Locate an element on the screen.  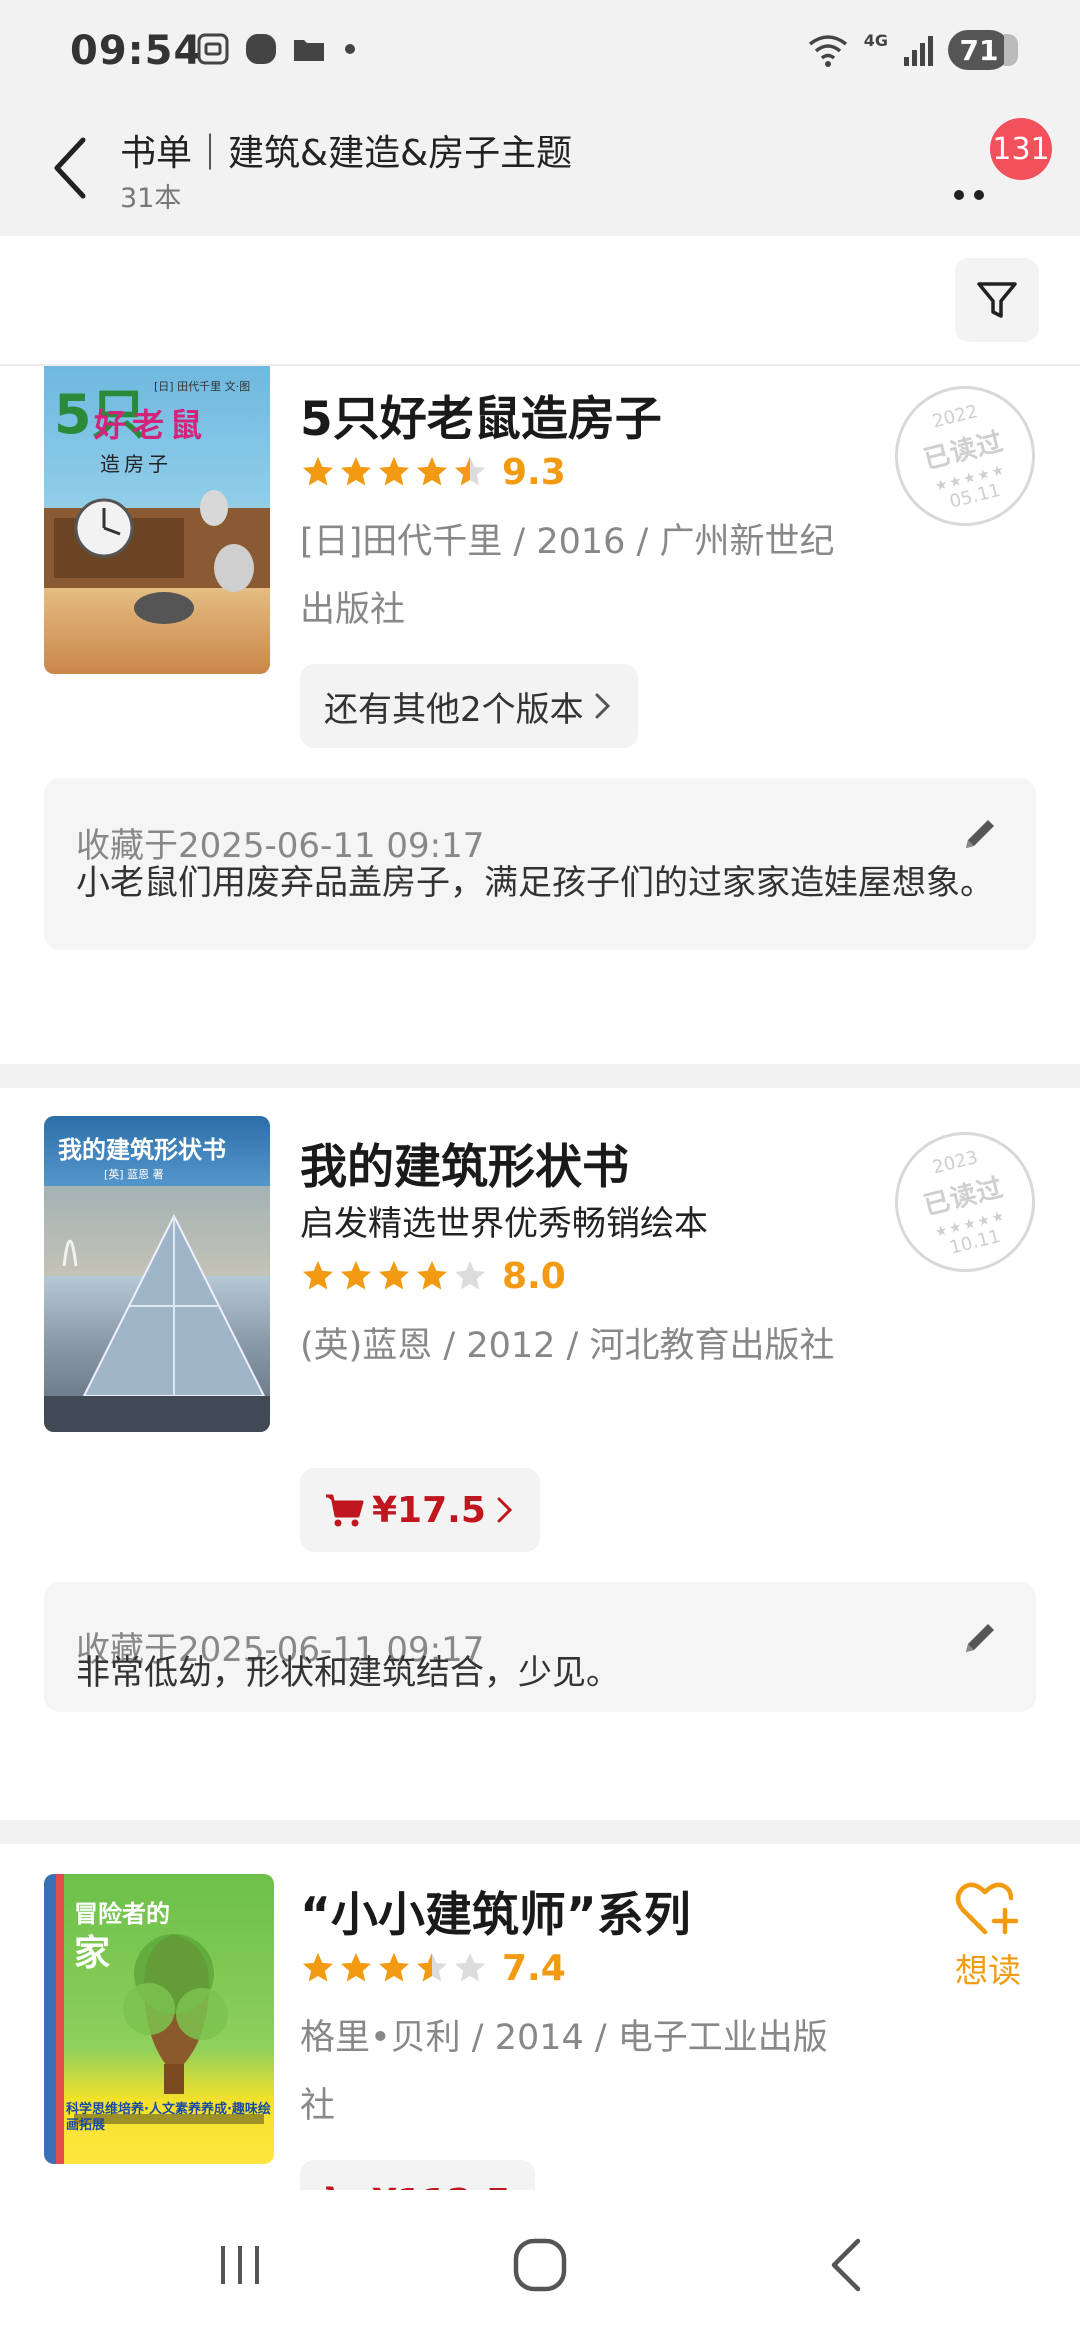
back-icon is located at coordinates (846, 2265).